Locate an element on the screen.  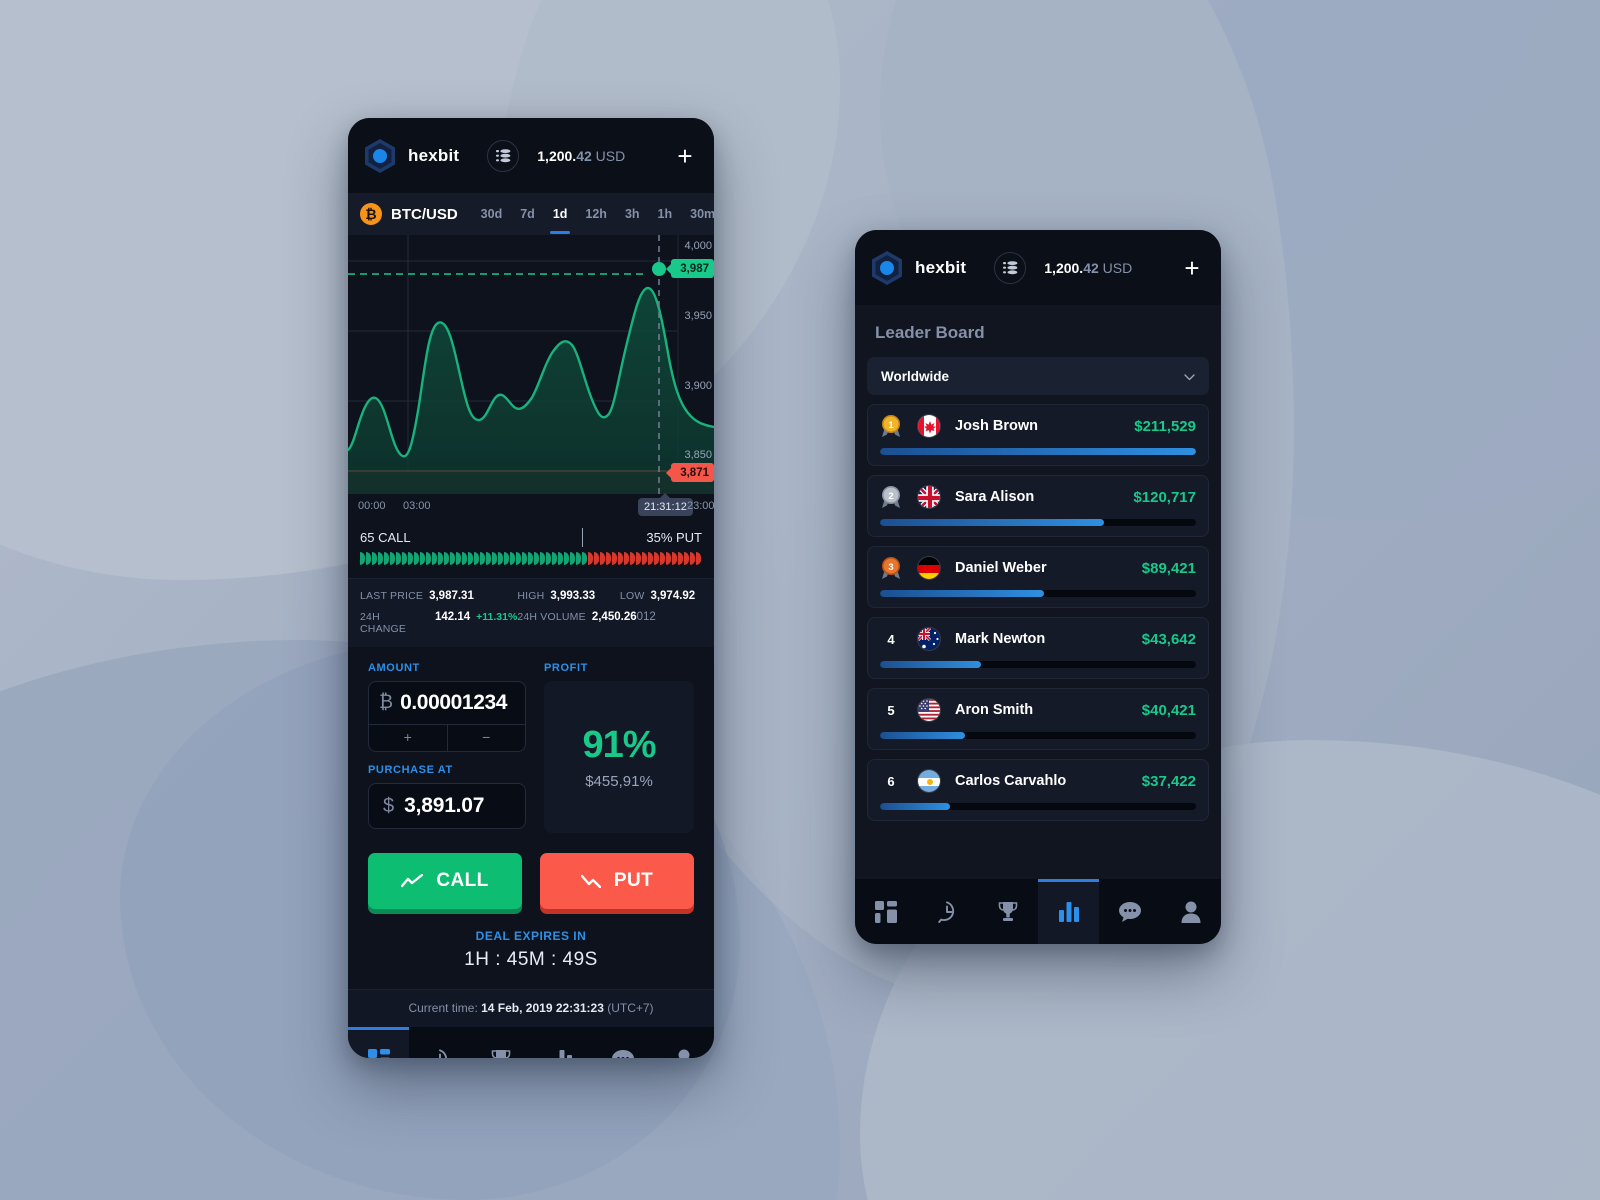
timeframe-tabs: 30d 7d 1d 12h 3h 1h 30m is located at coordinates (593, 214).